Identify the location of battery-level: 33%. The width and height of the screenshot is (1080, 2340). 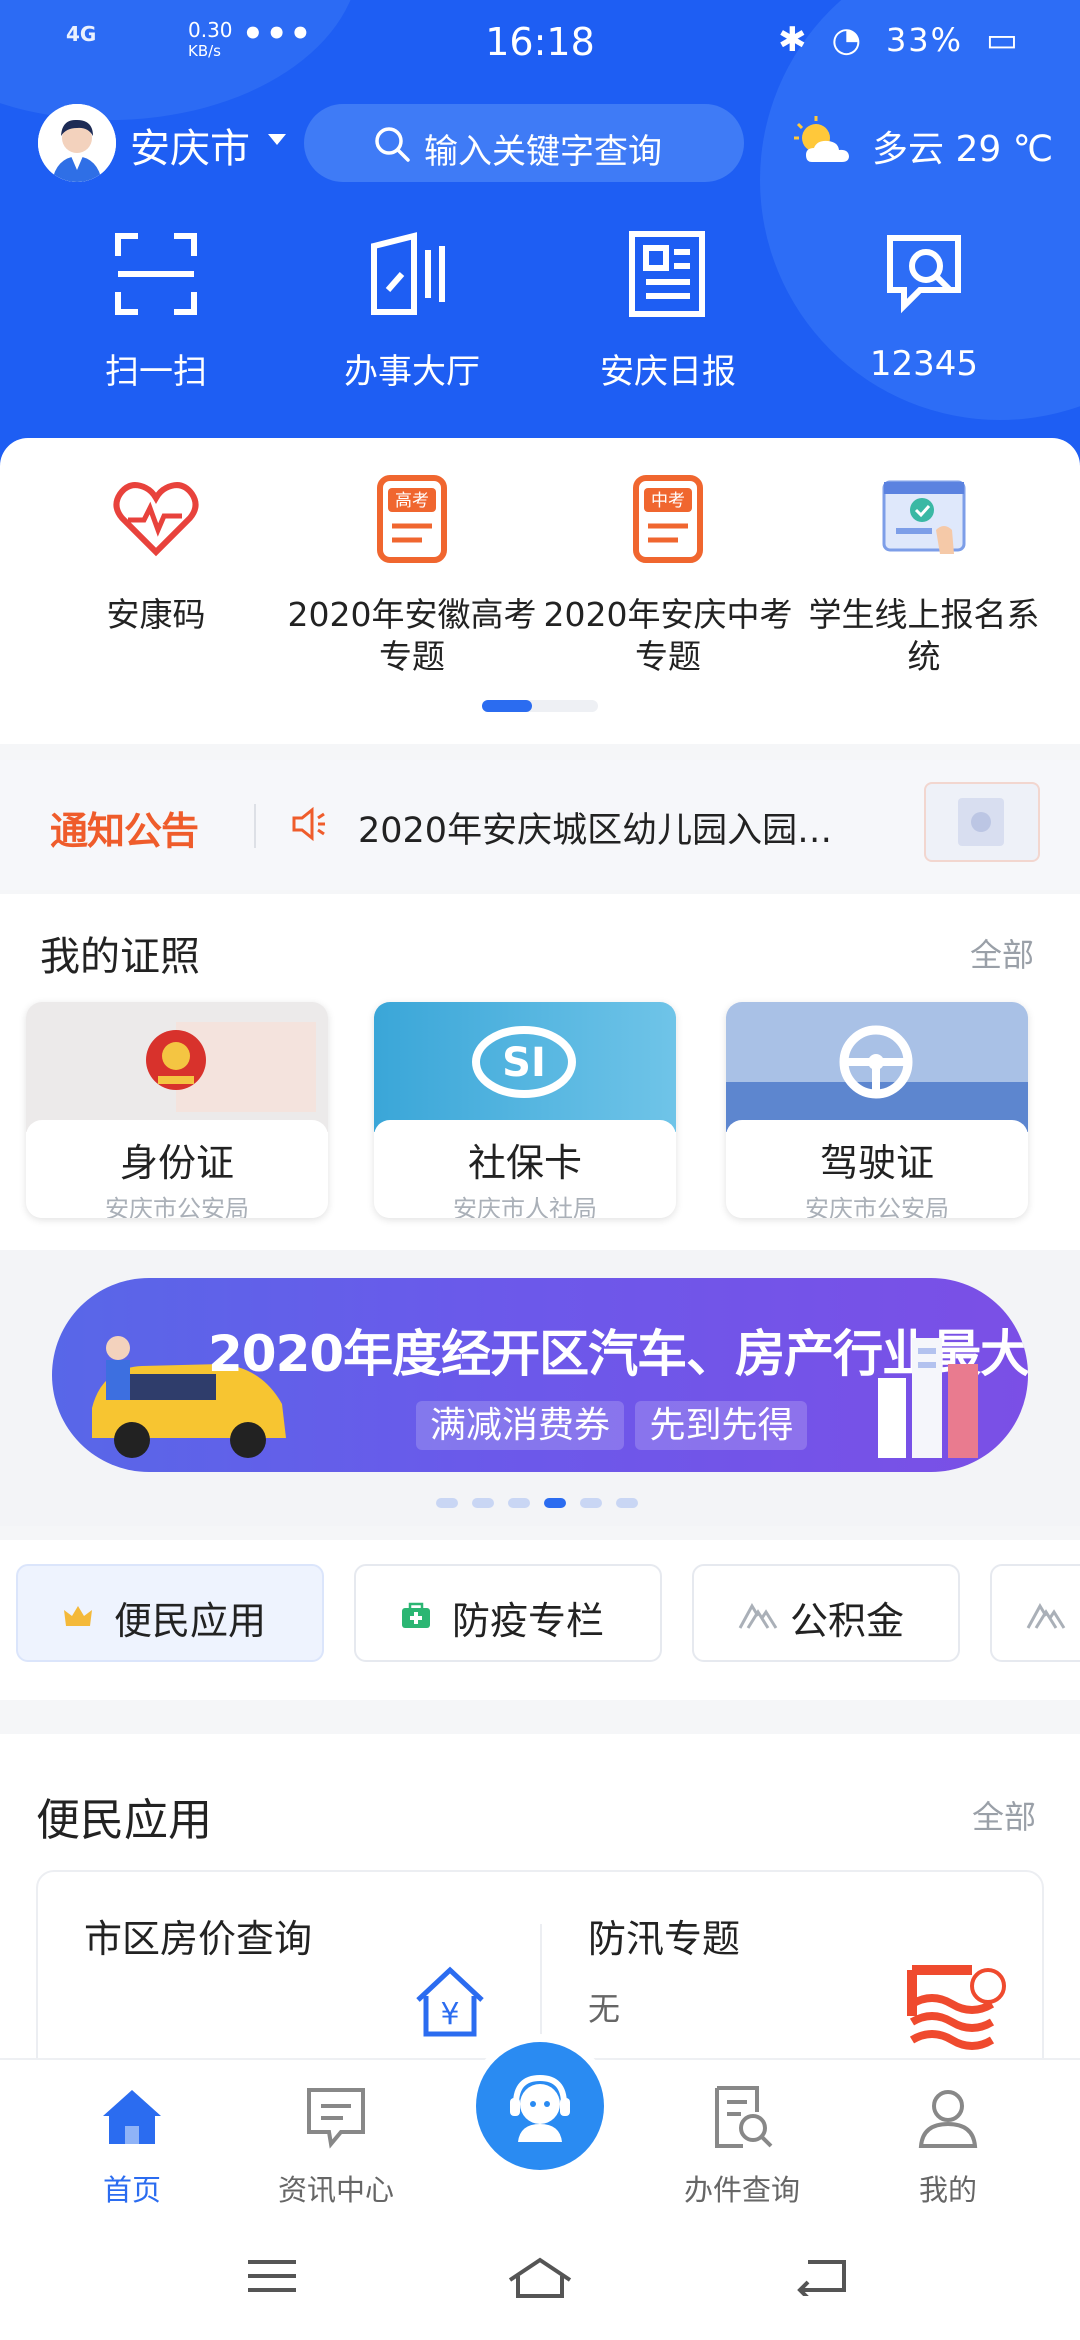
(924, 40).